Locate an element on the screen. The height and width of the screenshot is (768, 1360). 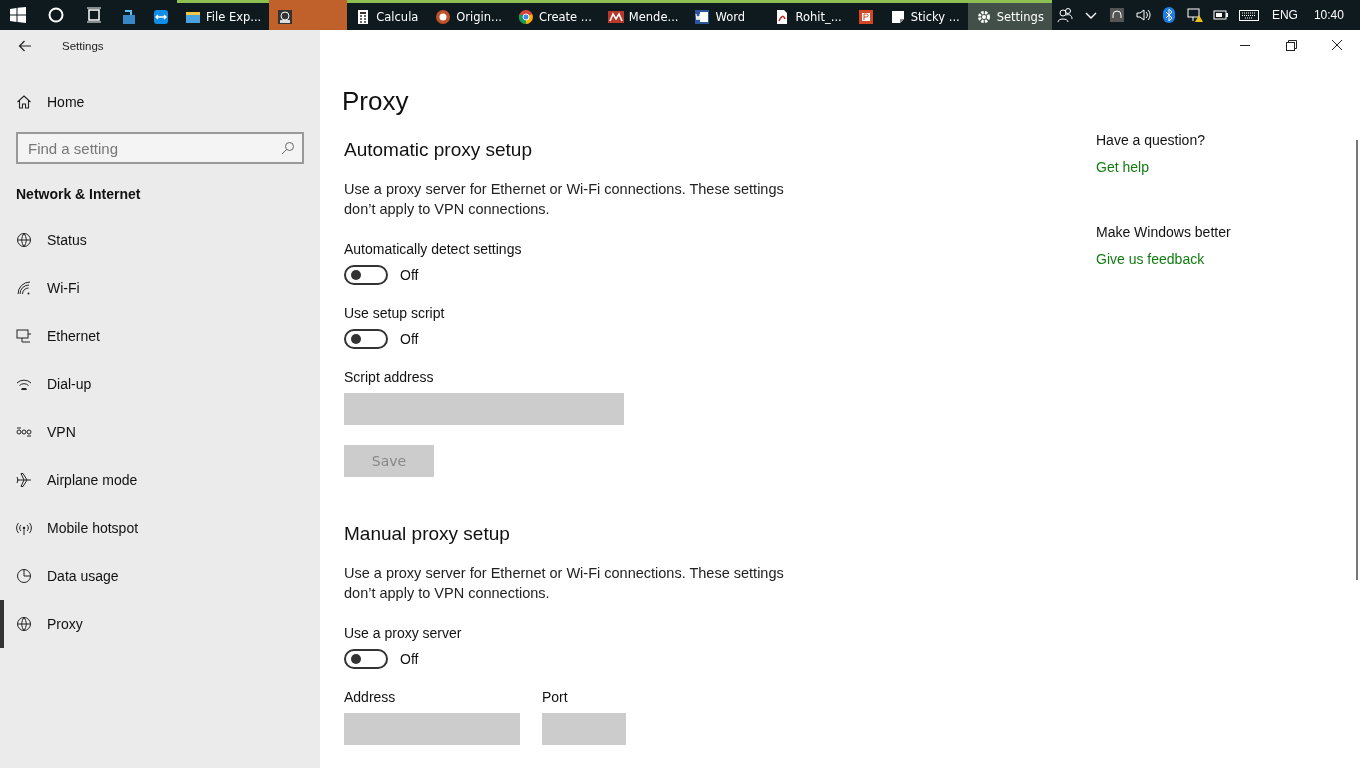
network-warning-icon is located at coordinates (1194, 15).